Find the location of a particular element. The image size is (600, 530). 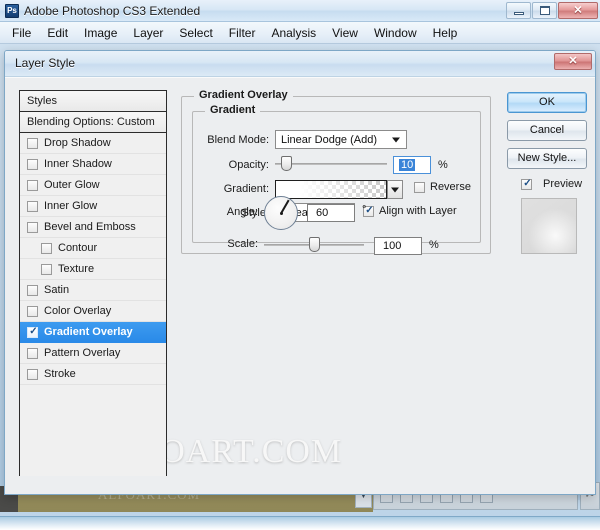

gradient-picker-button is located at coordinates (395, 189).